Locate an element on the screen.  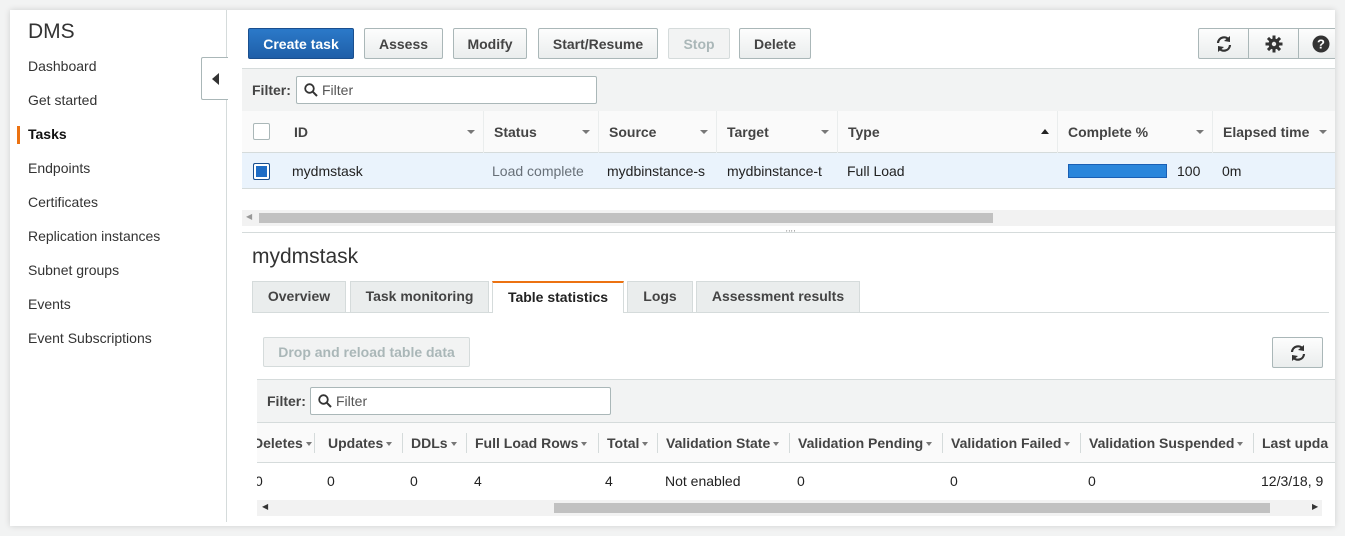
cell-validation-state: Not enabled is located at coordinates (703, 481).